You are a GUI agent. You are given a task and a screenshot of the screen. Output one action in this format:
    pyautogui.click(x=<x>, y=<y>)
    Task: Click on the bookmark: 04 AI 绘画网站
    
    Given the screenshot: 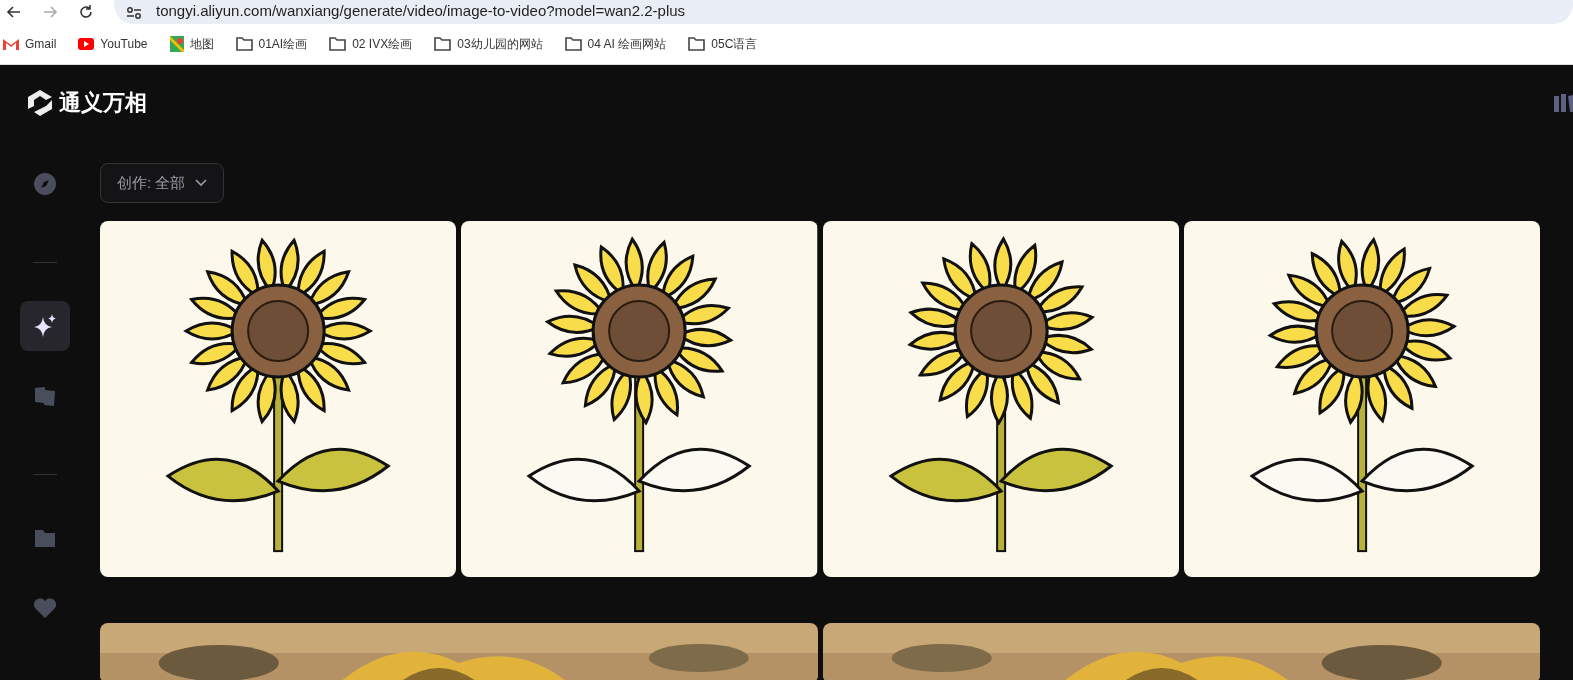 What is the action you would take?
    pyautogui.click(x=615, y=44)
    